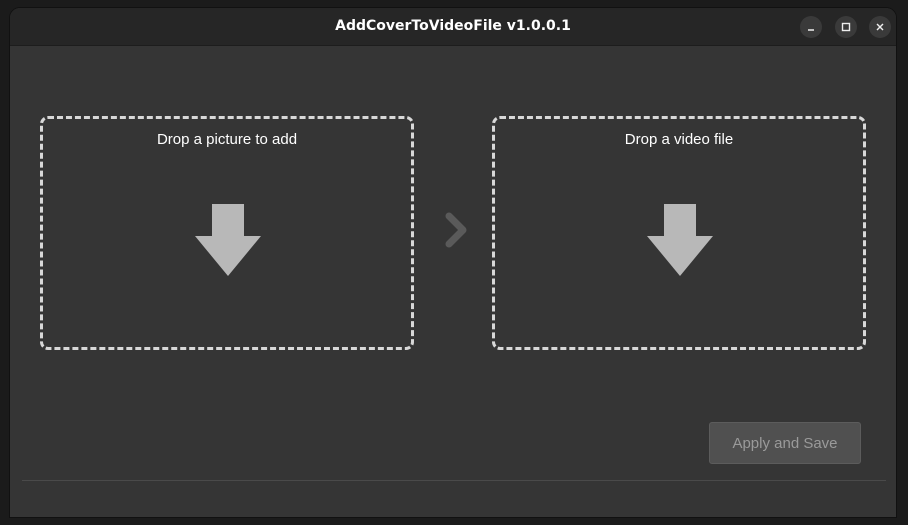  Describe the element at coordinates (811, 27) in the screenshot. I see `minimize-button` at that location.